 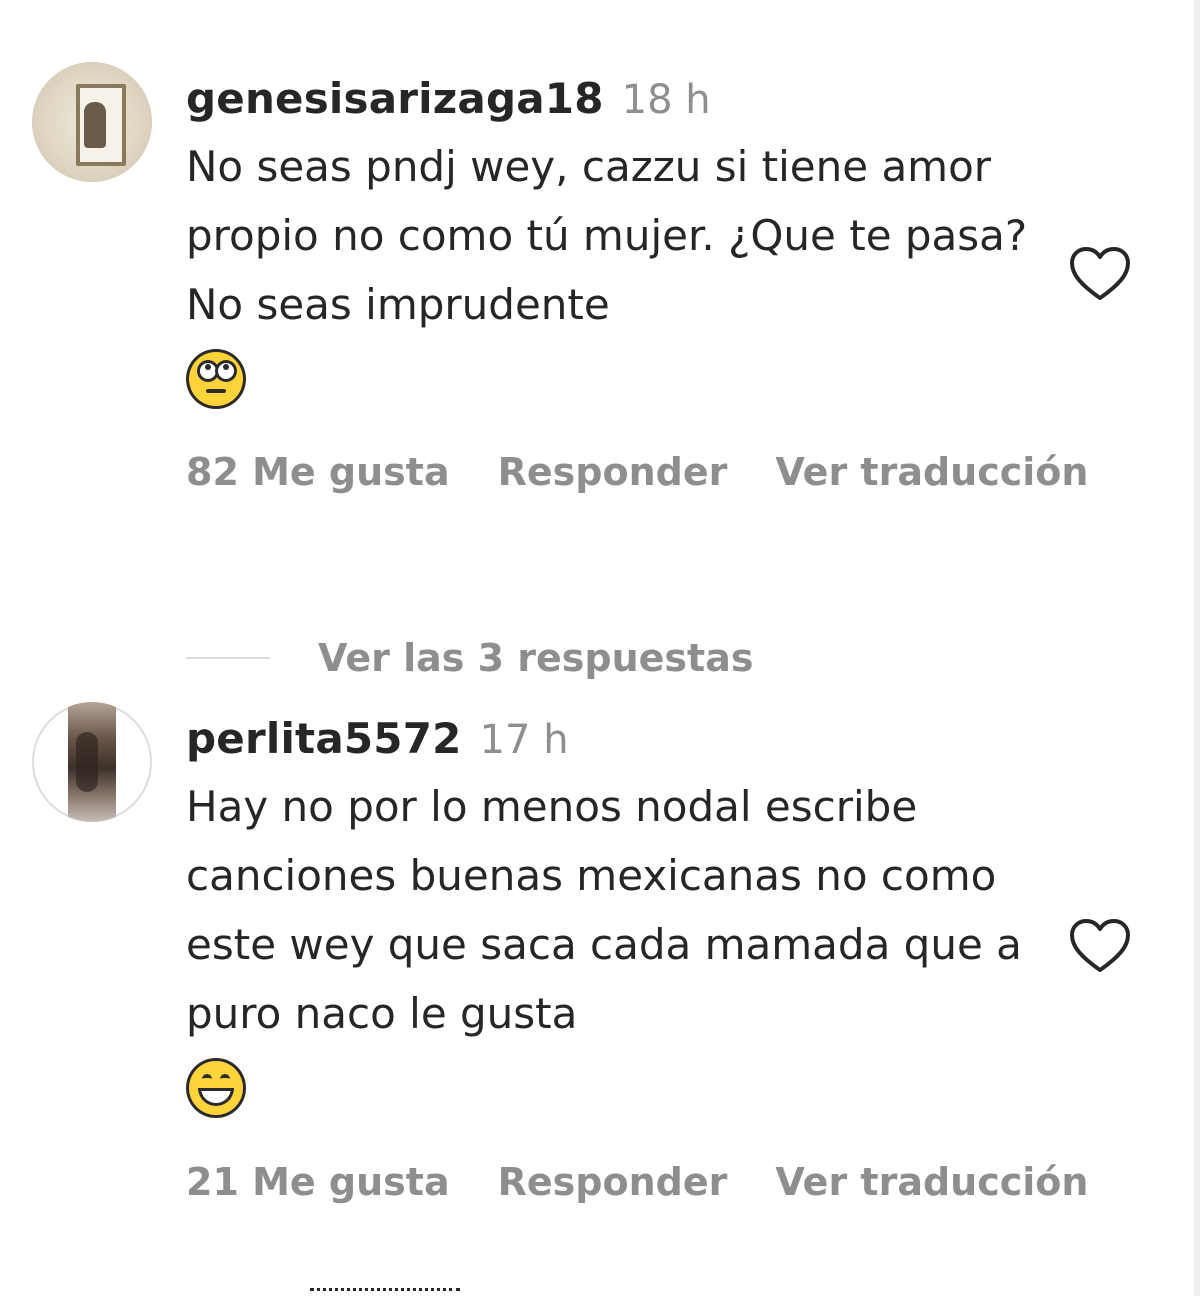 I want to click on next-comment-peek, so click(x=395, y=1292).